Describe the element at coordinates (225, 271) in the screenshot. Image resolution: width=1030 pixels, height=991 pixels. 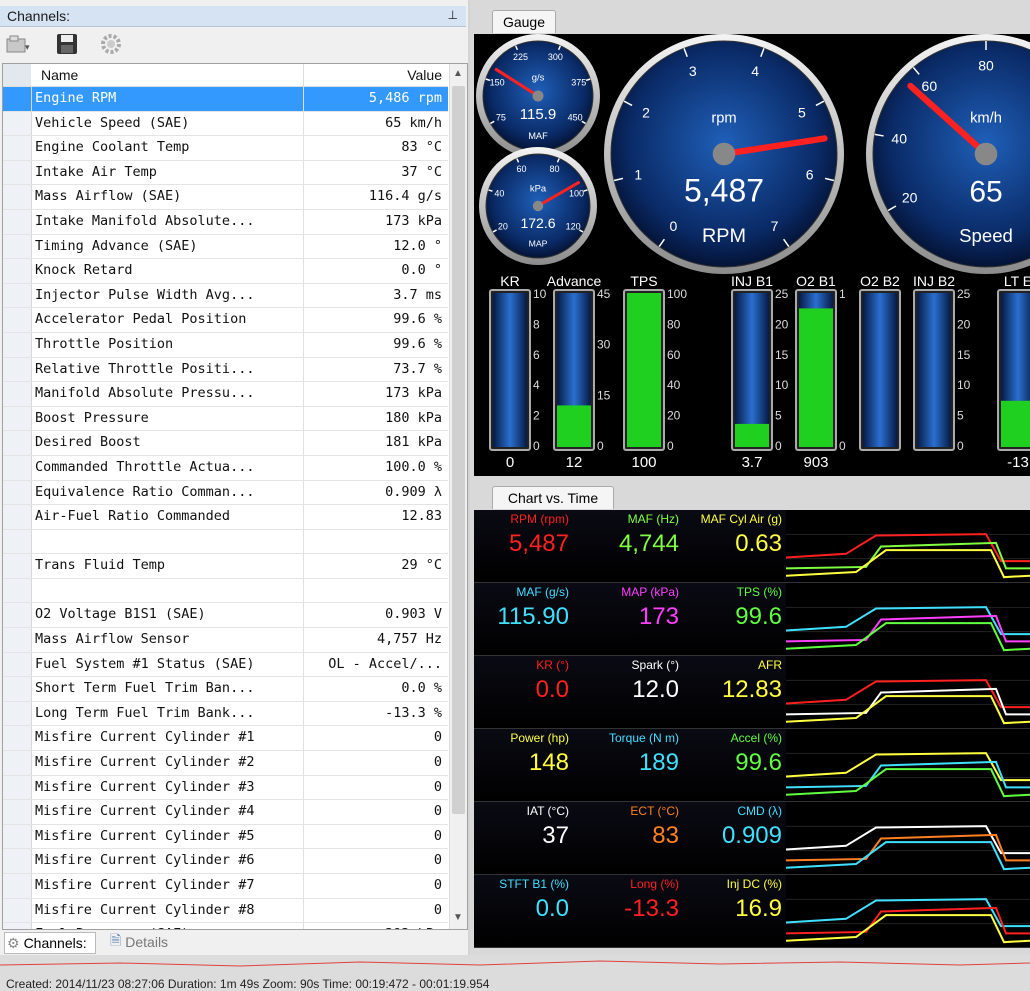
I see `channel-row: Knock Retard 0.0 °` at that location.